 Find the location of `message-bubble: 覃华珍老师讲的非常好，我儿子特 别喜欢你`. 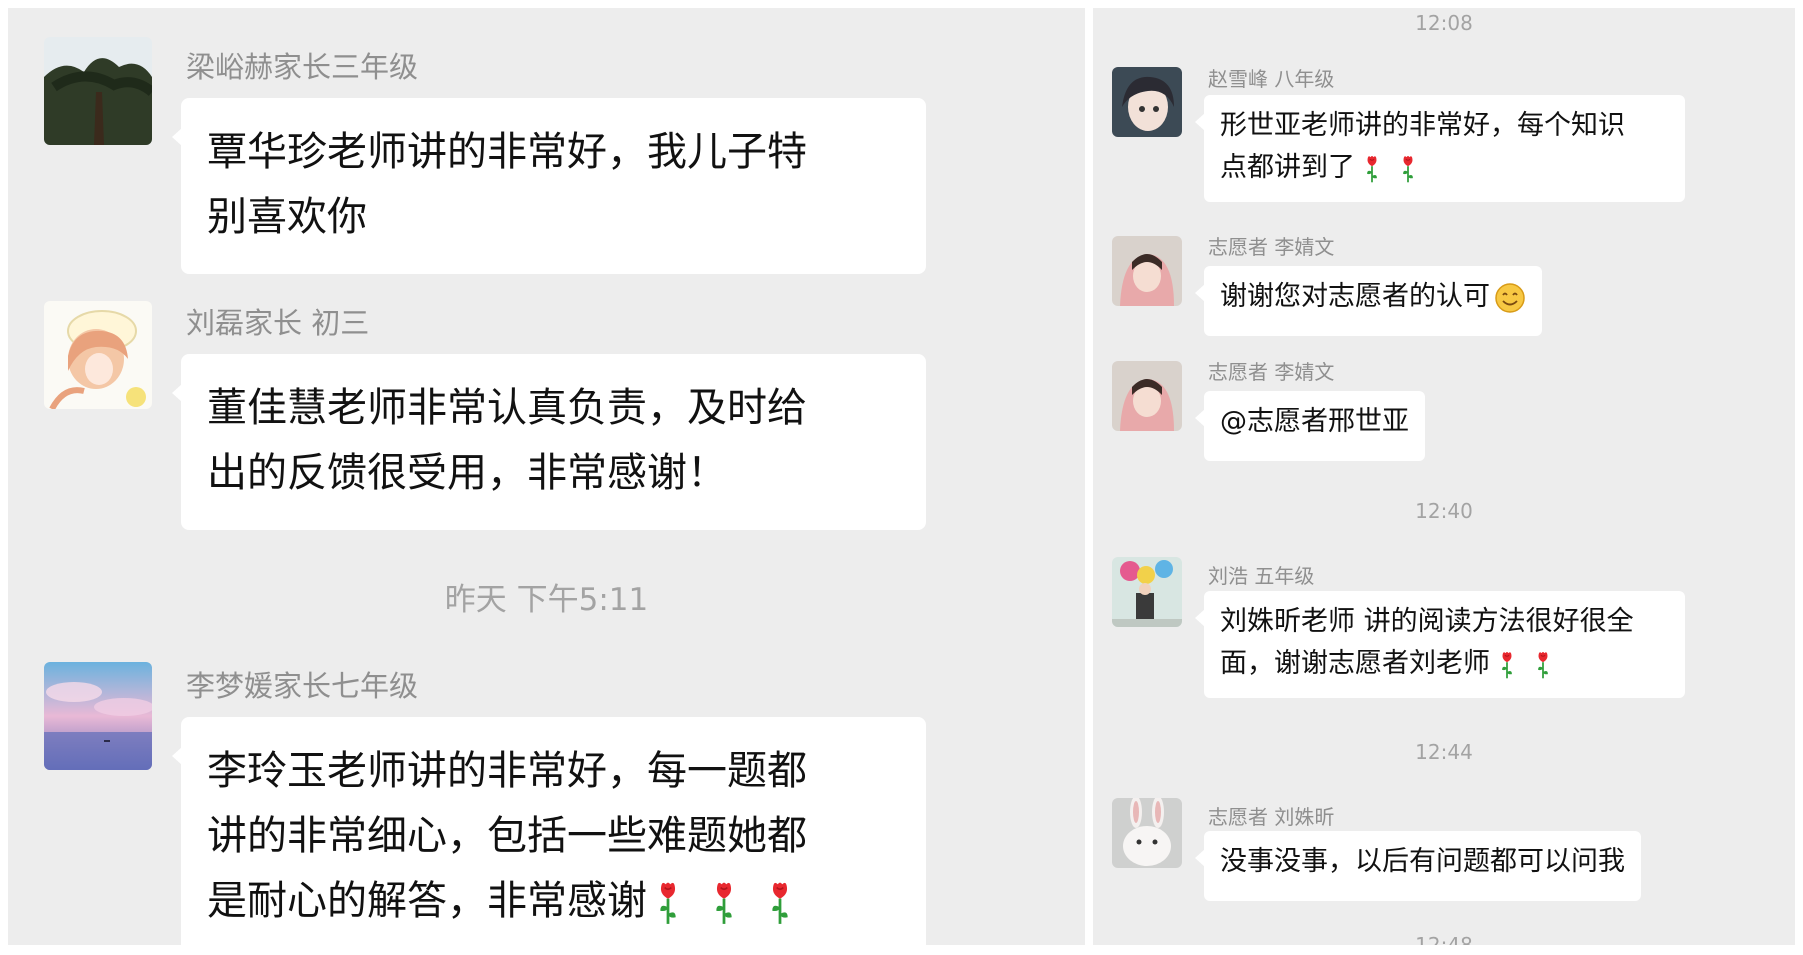

message-bubble: 覃华珍老师讲的非常好，我儿子特 别喜欢你 is located at coordinates (549, 186).